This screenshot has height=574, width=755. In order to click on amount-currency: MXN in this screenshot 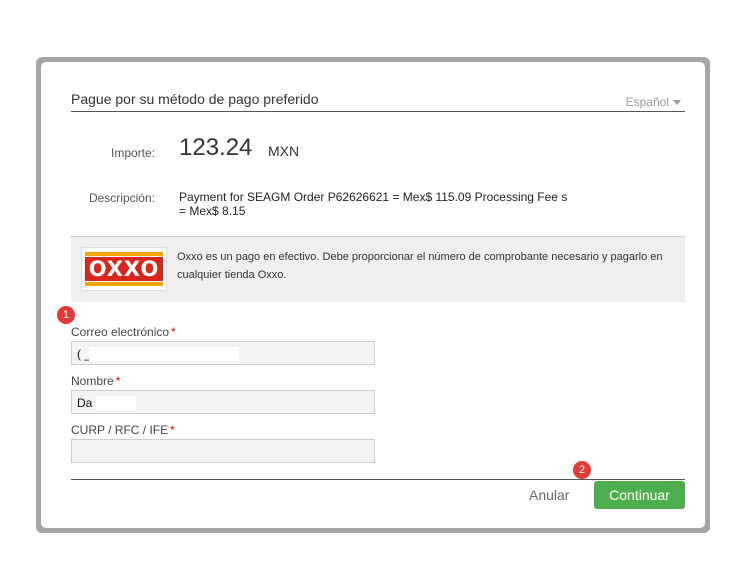, I will do `click(284, 151)`.